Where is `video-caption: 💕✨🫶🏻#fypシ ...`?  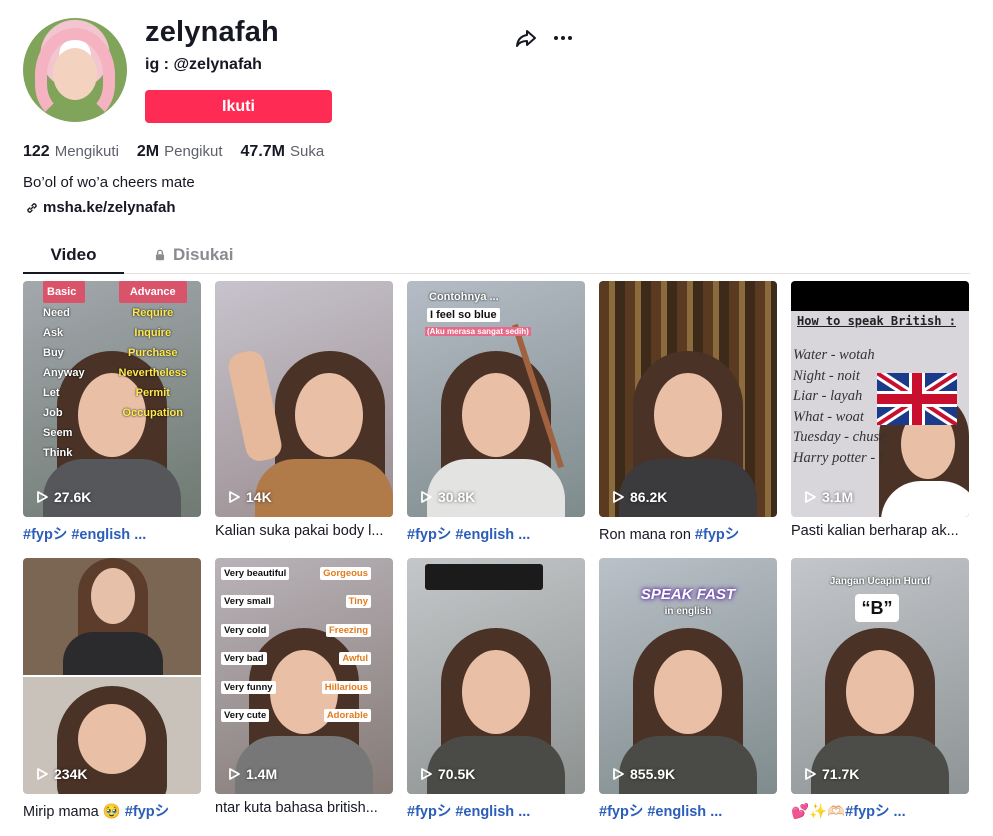
video-caption: 💕✨🫶🏻#fypシ ... is located at coordinates (880, 810).